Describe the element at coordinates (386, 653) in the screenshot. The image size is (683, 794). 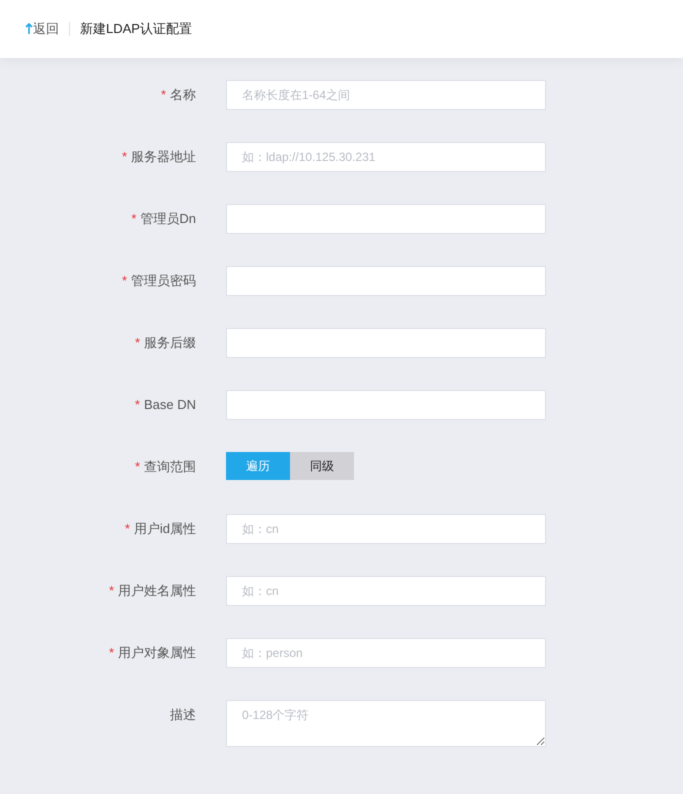
I see `input-field: 如：person` at that location.